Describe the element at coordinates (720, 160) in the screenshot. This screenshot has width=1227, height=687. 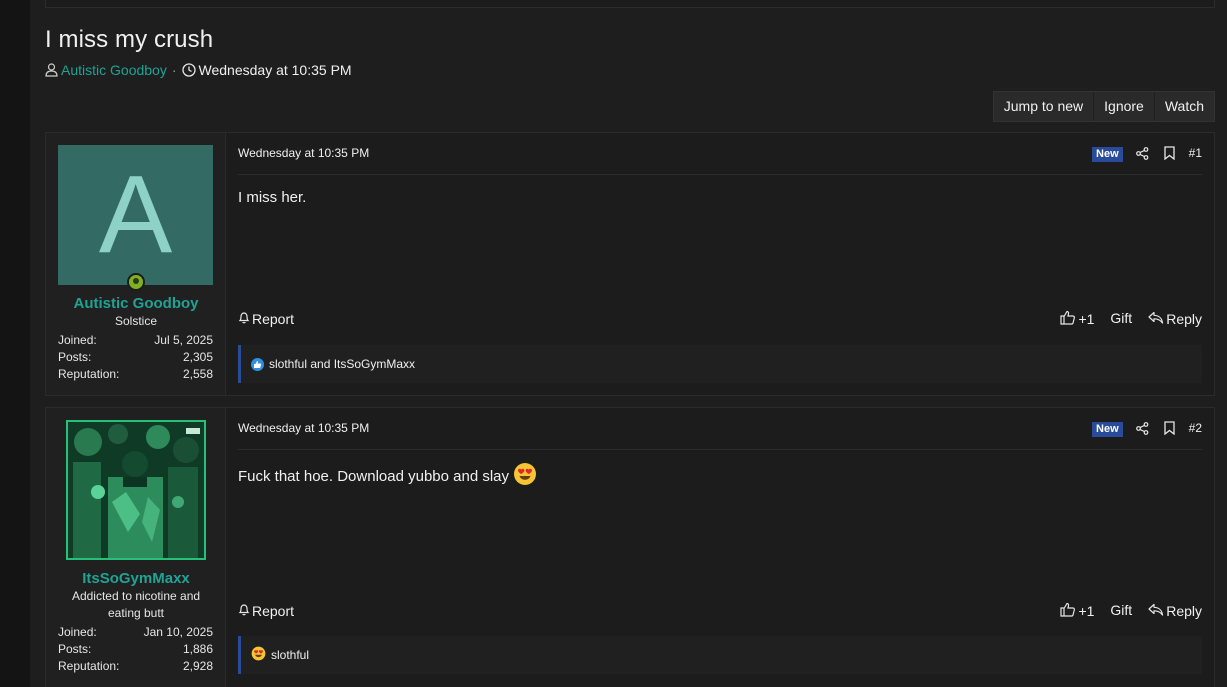
I see `post-header: Wednesday at 10:35 PM New #1` at that location.